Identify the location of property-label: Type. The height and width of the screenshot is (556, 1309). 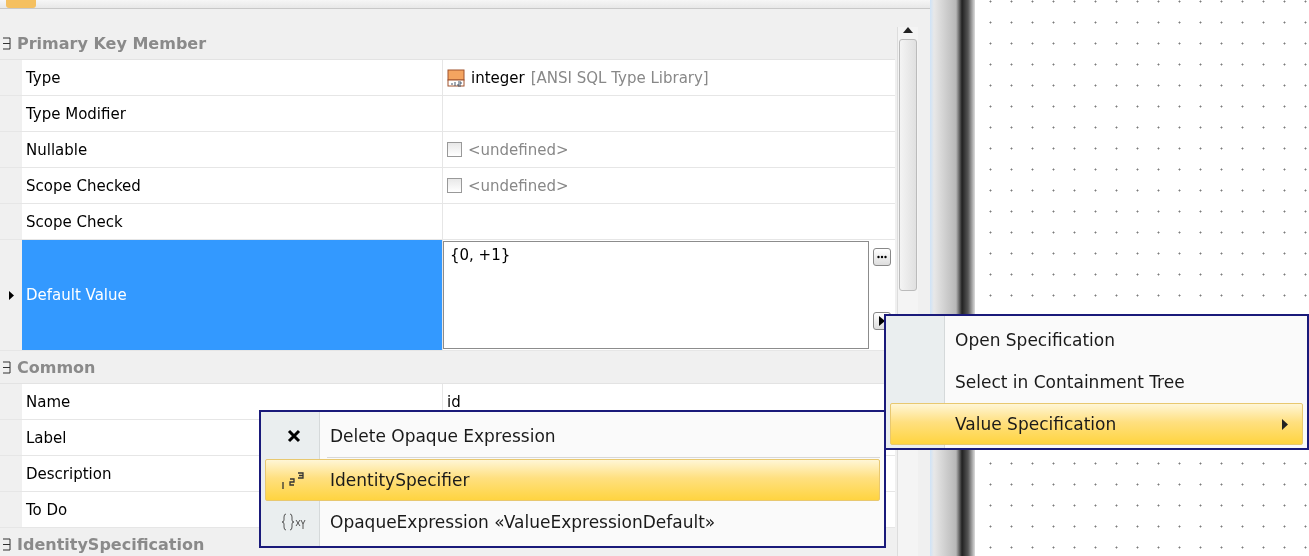
(232, 77).